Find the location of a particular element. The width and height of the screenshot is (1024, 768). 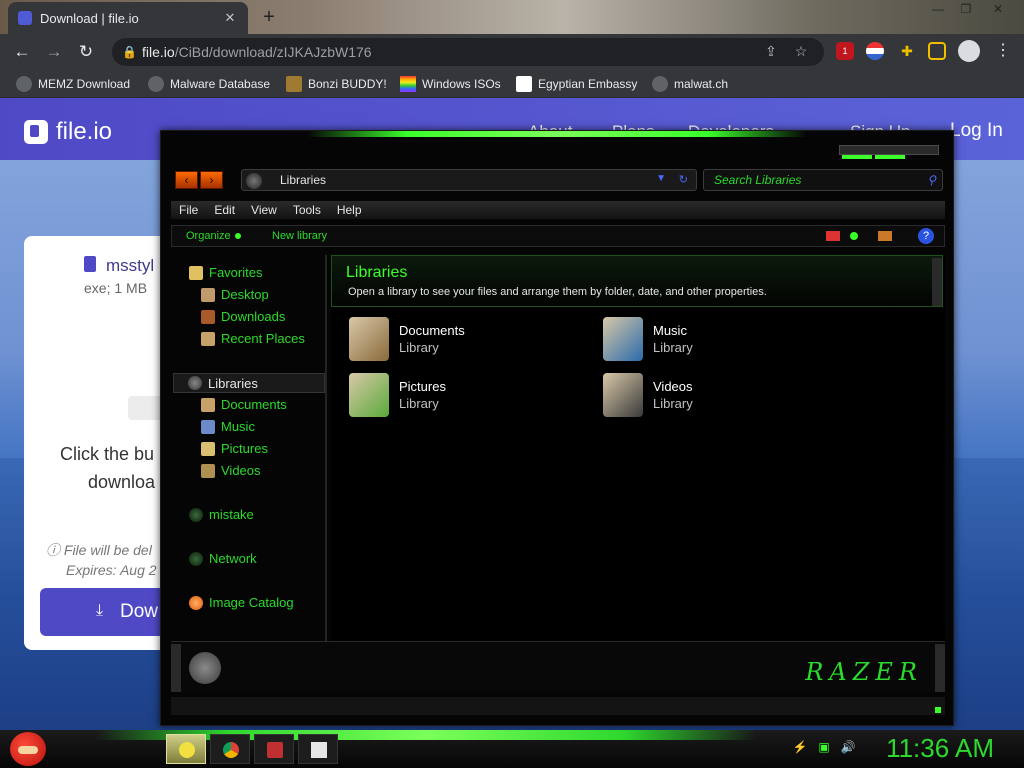

chrome-menu-icon: ⋮ is located at coordinates (1003, 51).